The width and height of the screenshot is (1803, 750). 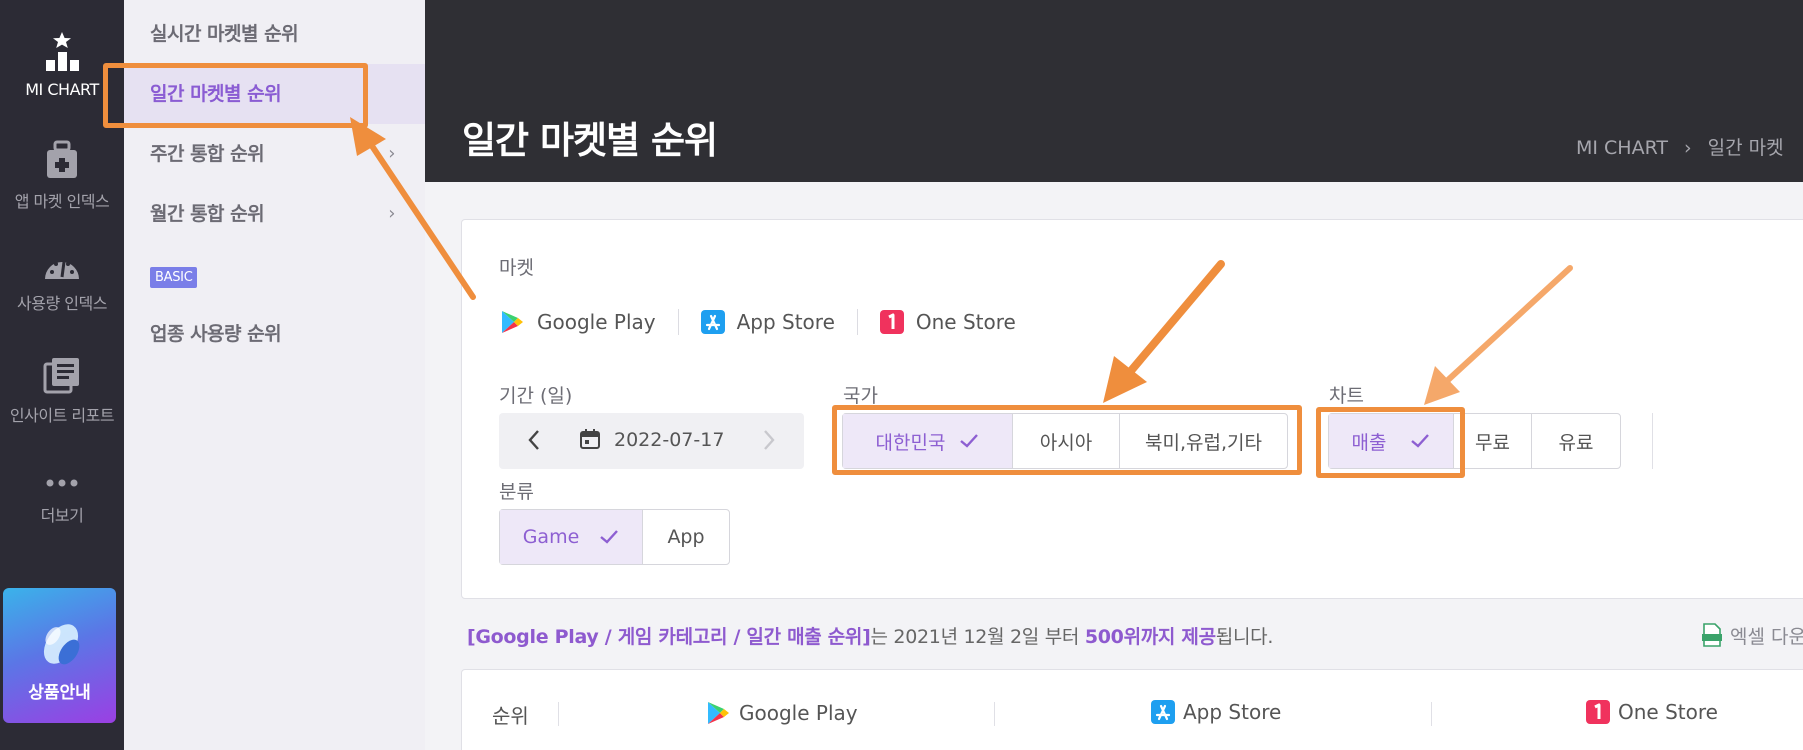 What do you see at coordinates (61, 644) in the screenshot?
I see `speaker-icon` at bounding box center [61, 644].